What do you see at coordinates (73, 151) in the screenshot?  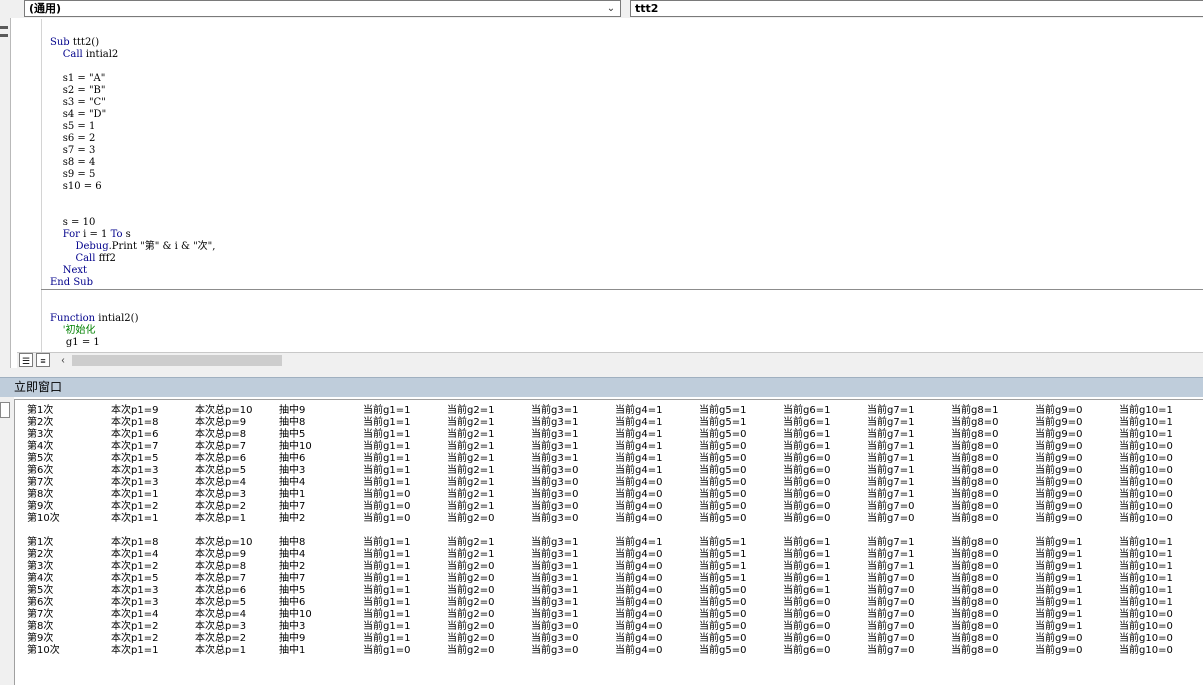 I see `code-line: s7 = 3` at bounding box center [73, 151].